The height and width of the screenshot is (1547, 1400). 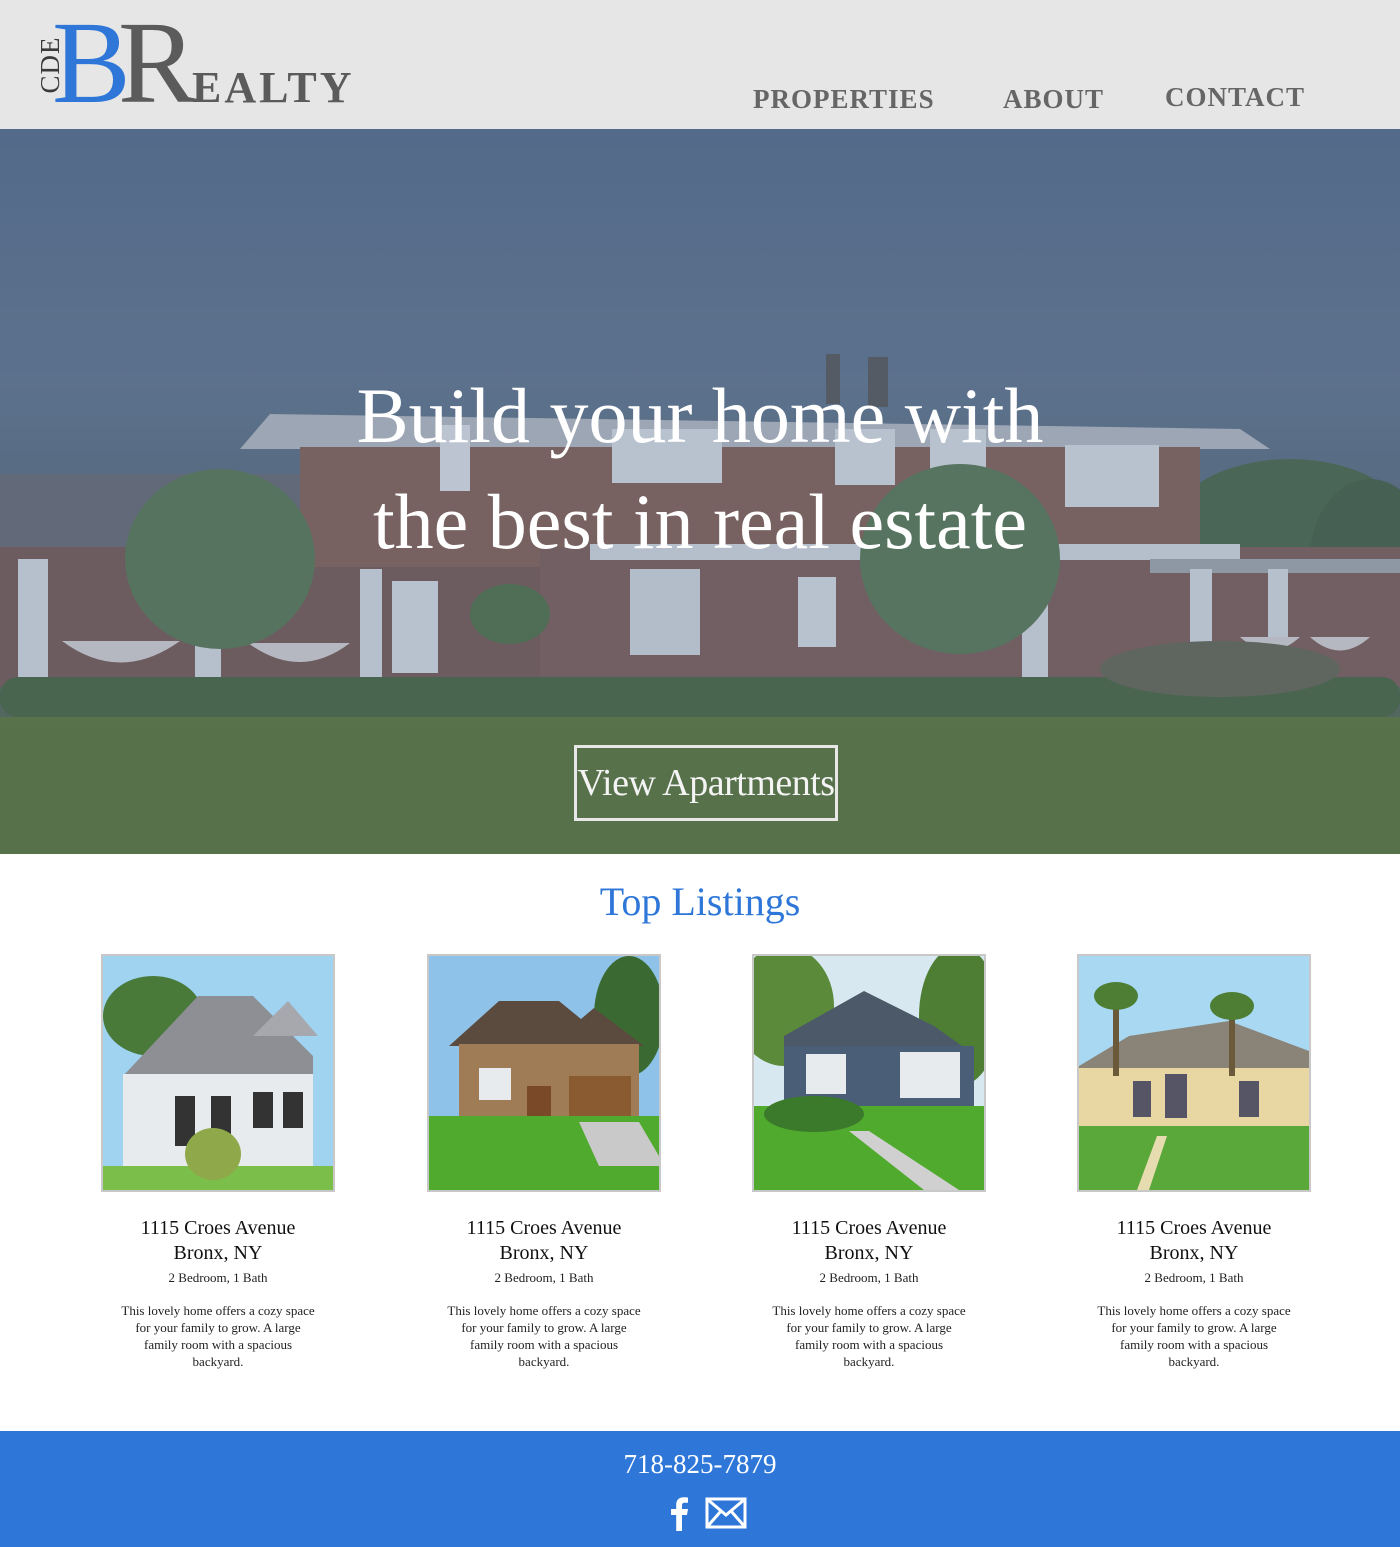 What do you see at coordinates (700, 521) in the screenshot?
I see `hero-title-line2: the best in real estate` at bounding box center [700, 521].